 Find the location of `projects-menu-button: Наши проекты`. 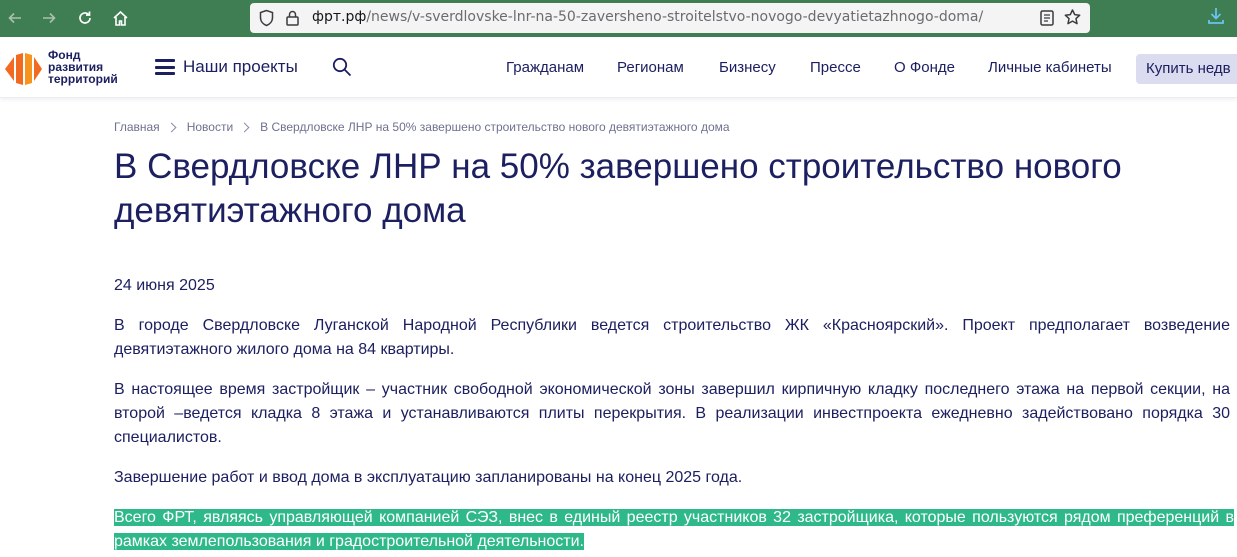

projects-menu-button: Наши проекты is located at coordinates (226, 67).